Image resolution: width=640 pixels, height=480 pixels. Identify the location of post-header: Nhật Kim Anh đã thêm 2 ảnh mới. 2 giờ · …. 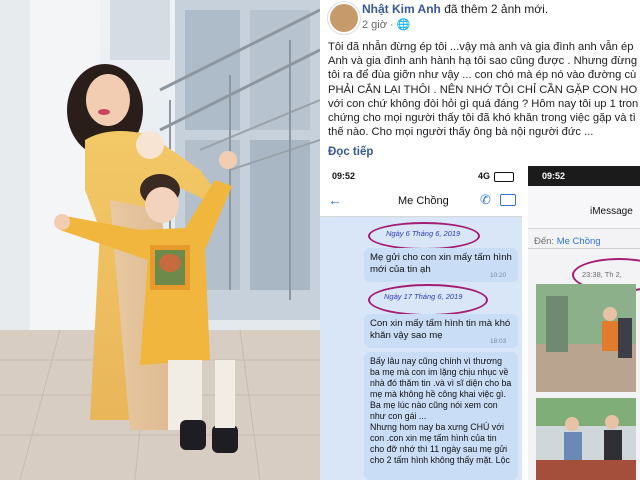
(483, 17).